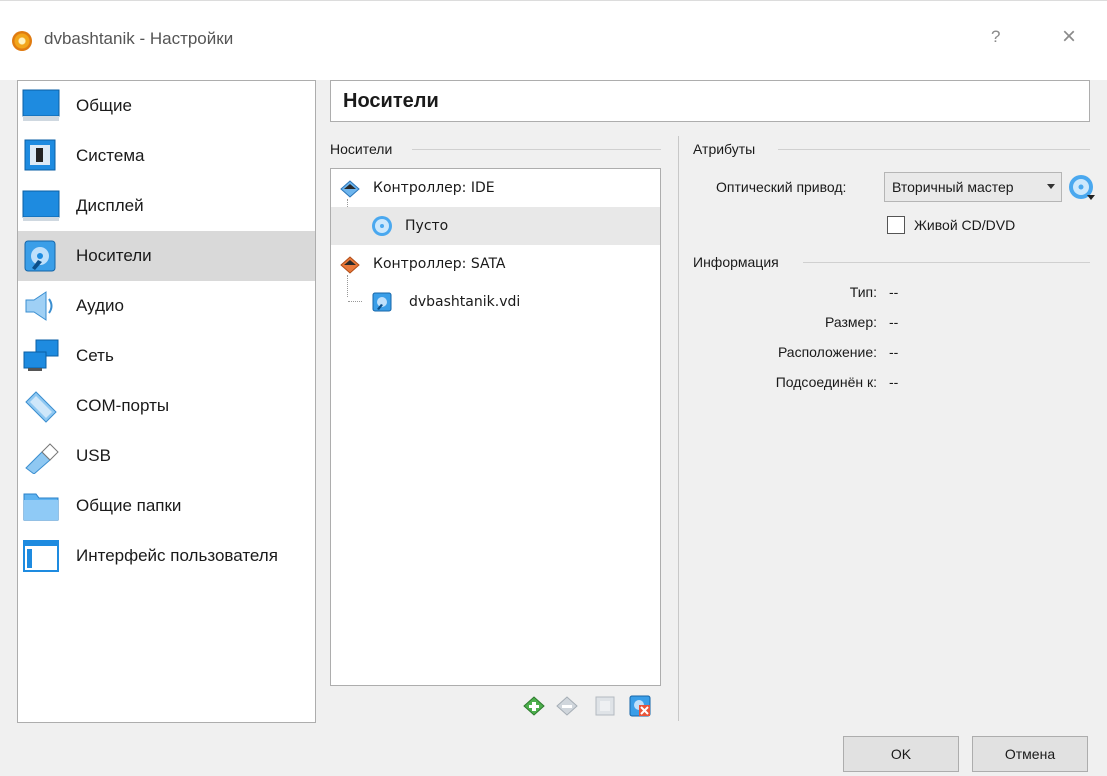  Describe the element at coordinates (953, 187) in the screenshot. I see `optical-drive-value: Вторичный мастер` at that location.